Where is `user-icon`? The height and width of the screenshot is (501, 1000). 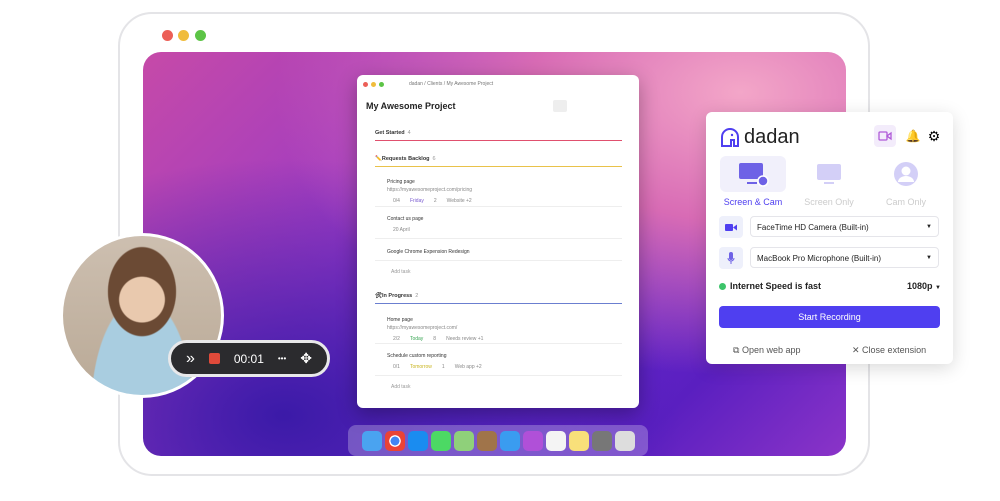 user-icon is located at coordinates (906, 174).